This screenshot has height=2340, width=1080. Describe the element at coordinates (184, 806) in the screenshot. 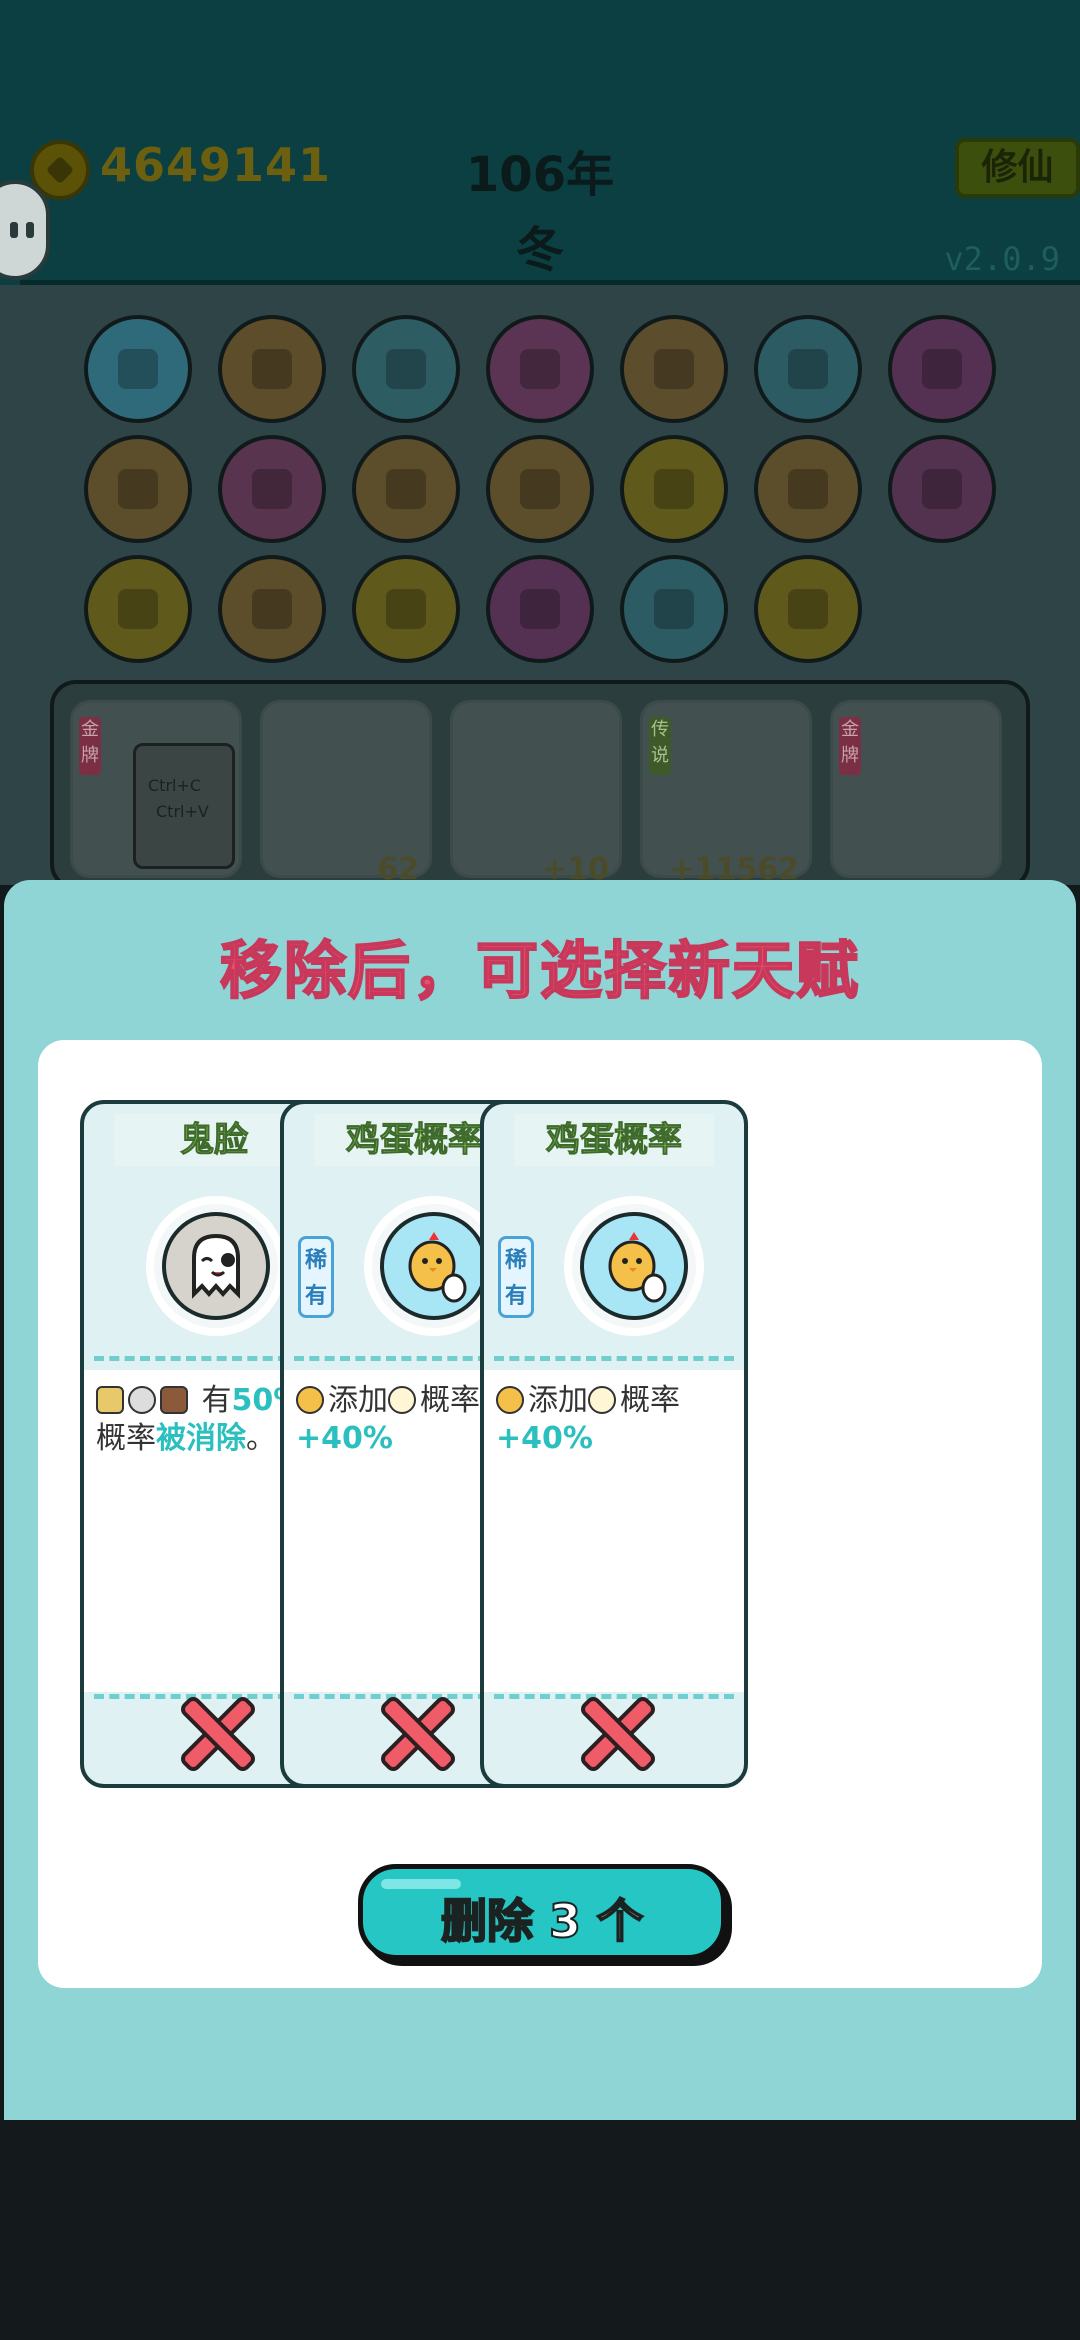

I see `copy-paste-icon: Ctrl+C Ctrl+V` at that location.